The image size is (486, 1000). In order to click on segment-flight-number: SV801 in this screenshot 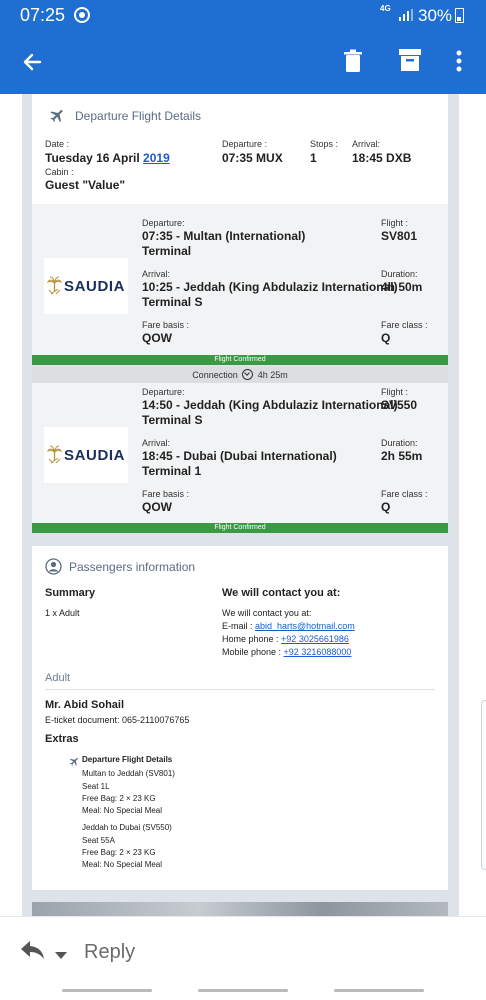, I will do `click(399, 236)`.